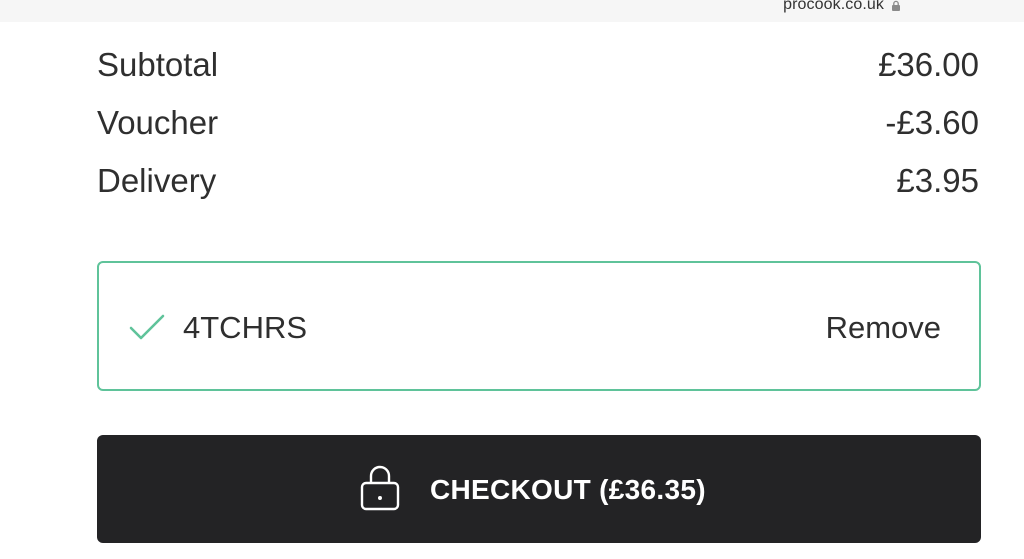 Image resolution: width=1024 pixels, height=559 pixels. What do you see at coordinates (538, 182) in the screenshot?
I see `delivery-row: Delivery £3.95` at bounding box center [538, 182].